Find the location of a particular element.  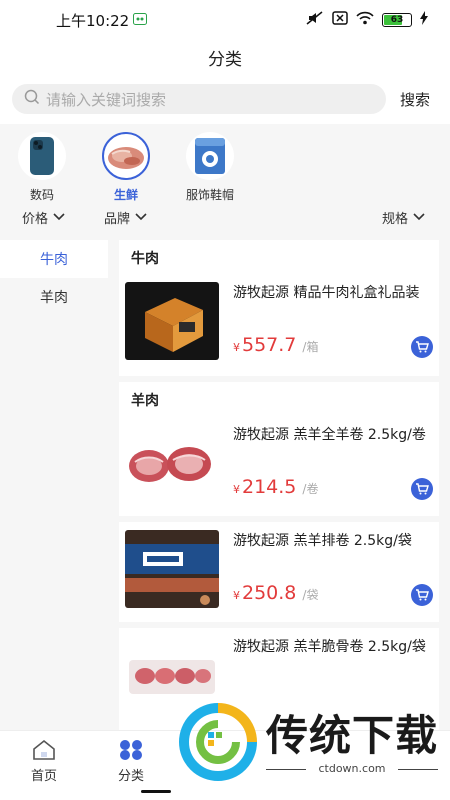

phone-icon is located at coordinates (42, 156).